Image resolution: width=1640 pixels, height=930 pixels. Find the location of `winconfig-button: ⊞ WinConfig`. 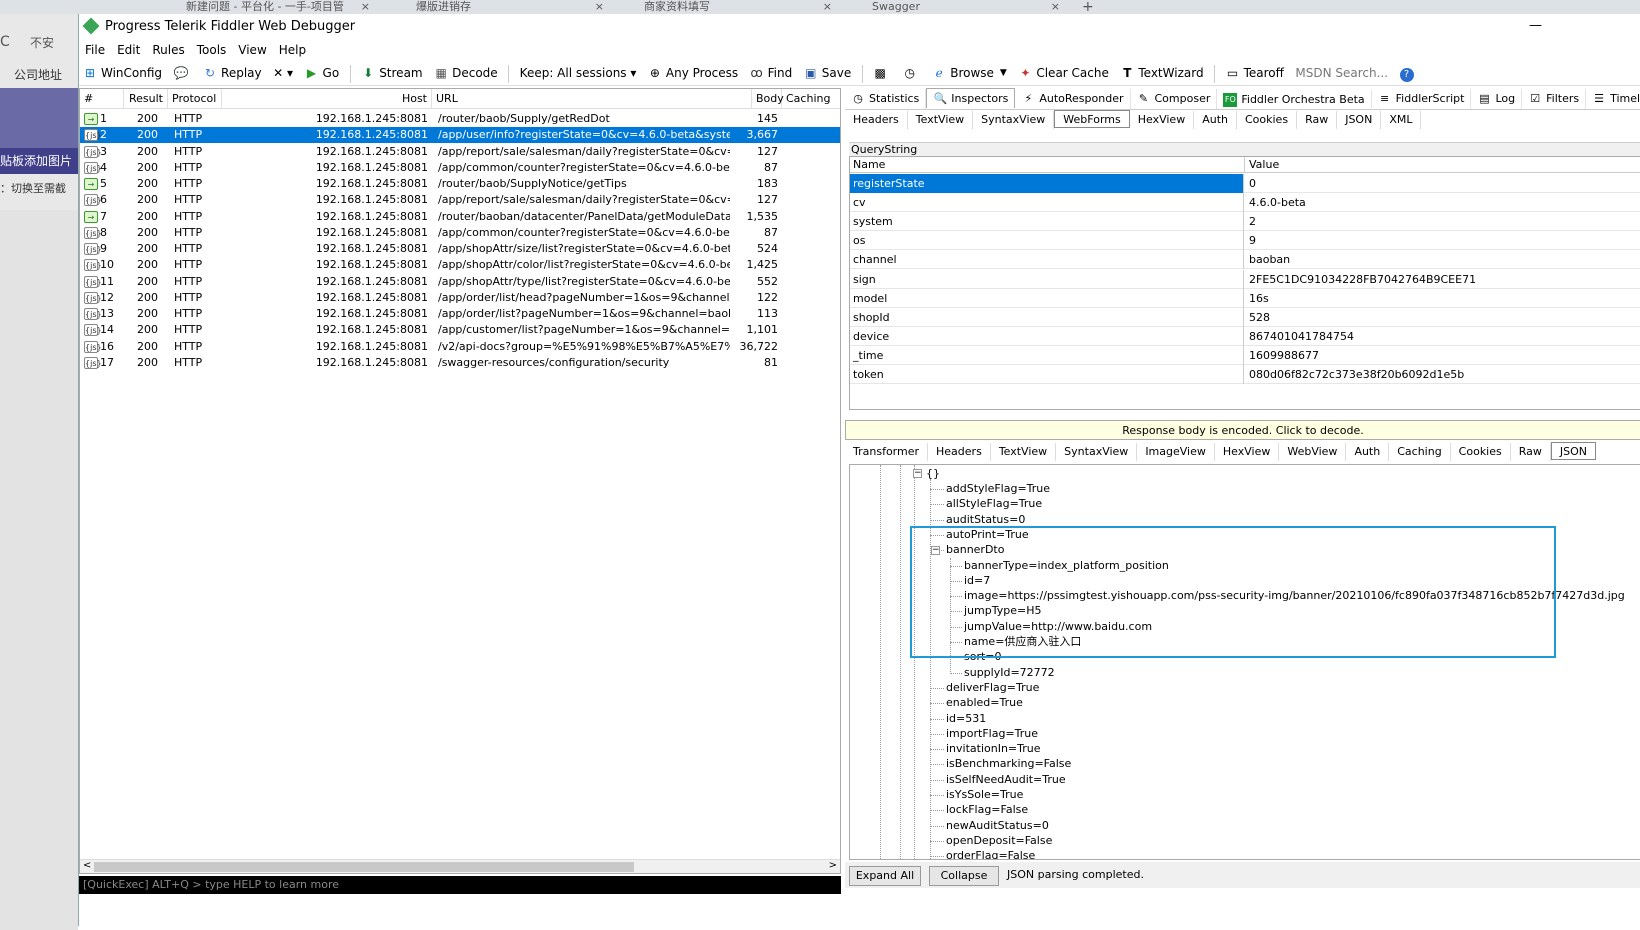

winconfig-button: ⊞ WinConfig is located at coordinates (122, 73).